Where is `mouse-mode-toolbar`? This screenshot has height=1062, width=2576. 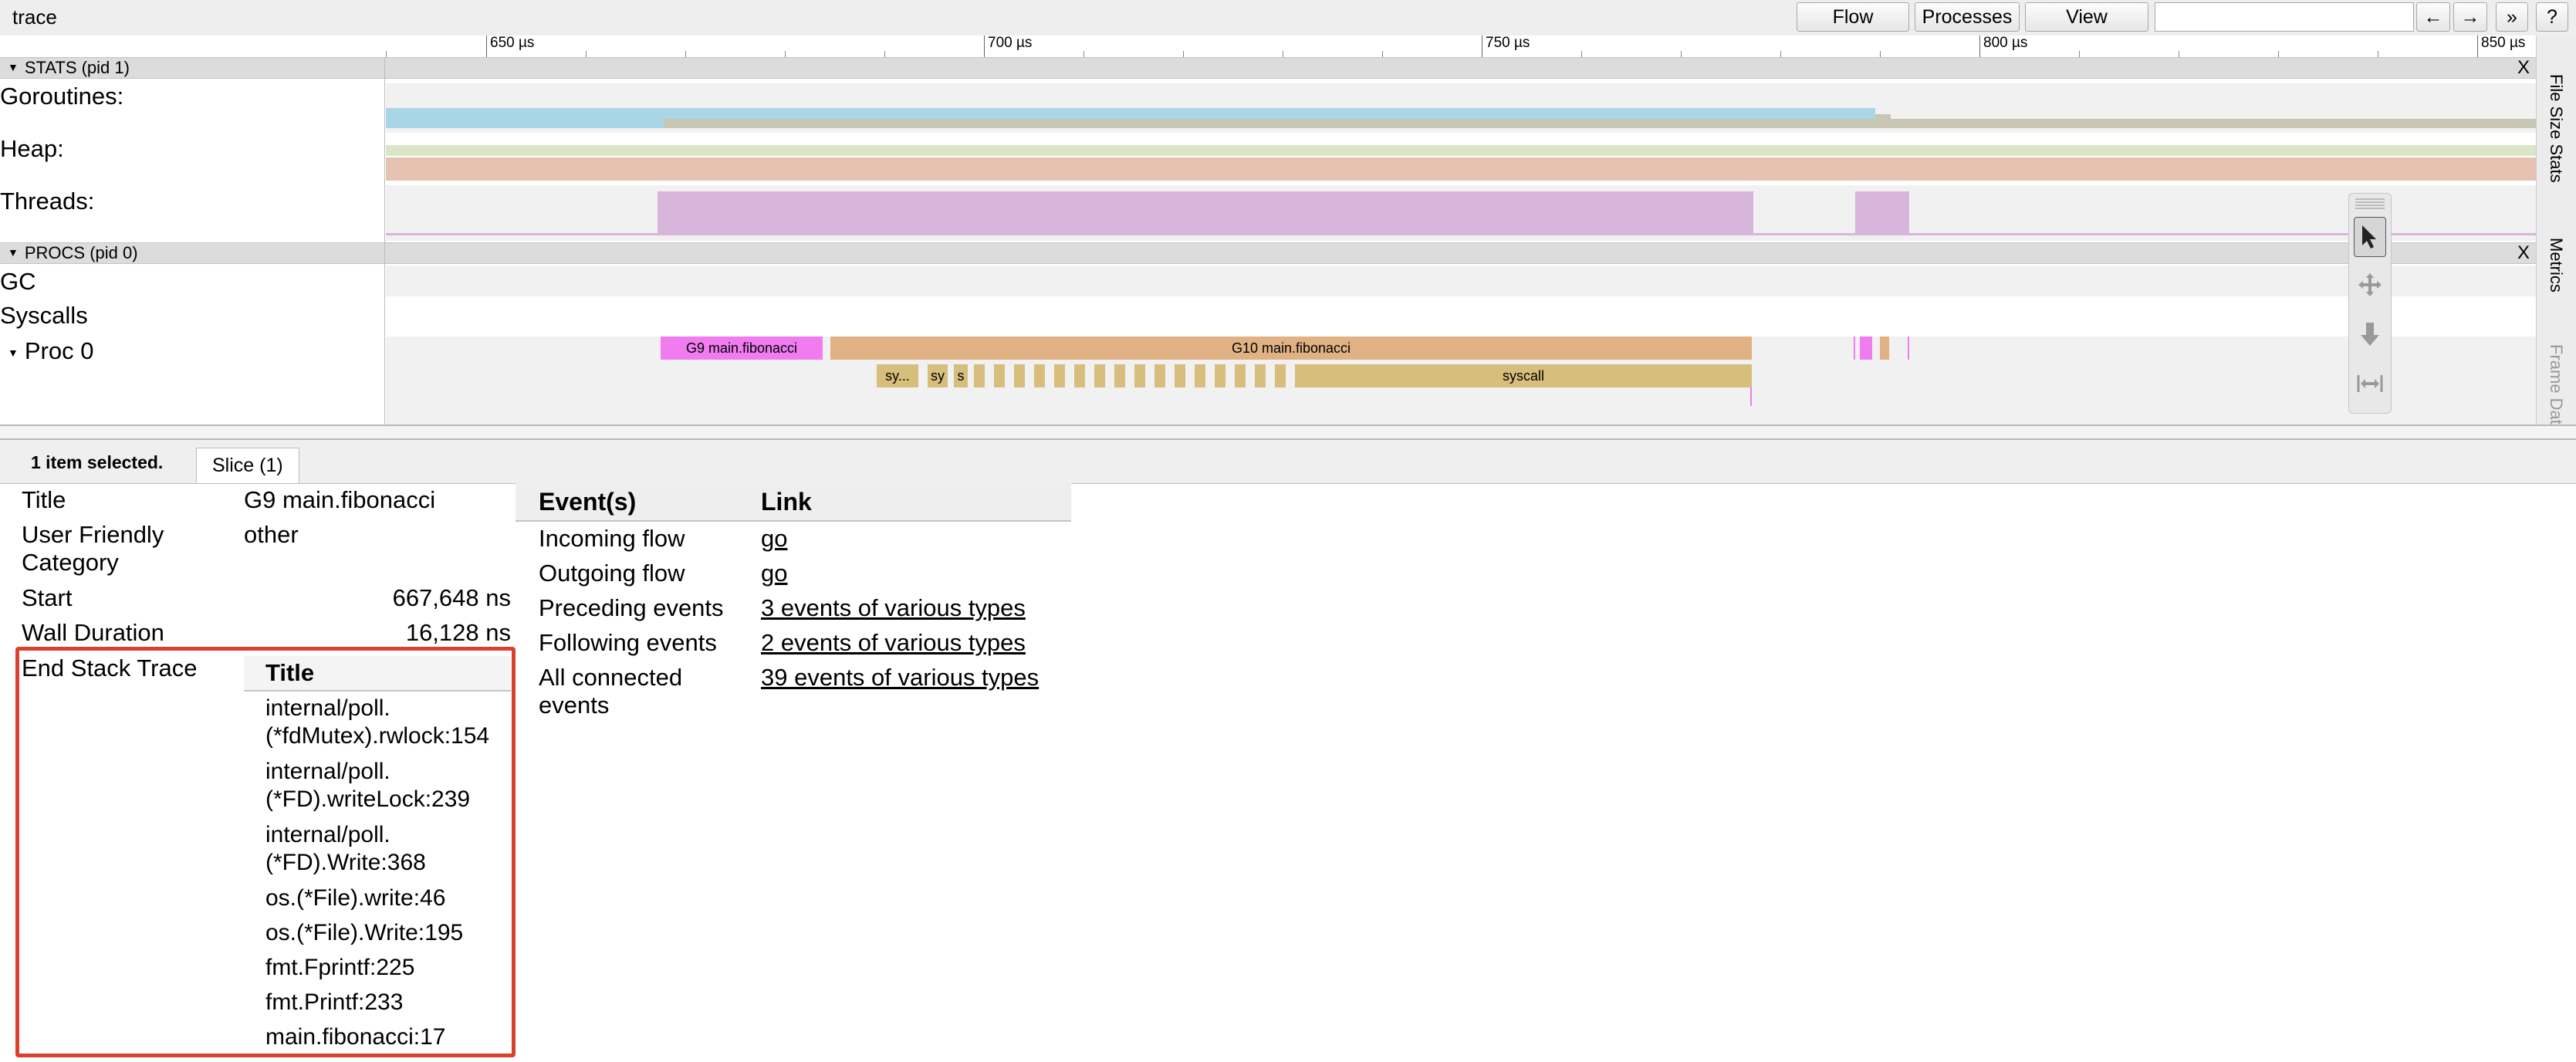 mouse-mode-toolbar is located at coordinates (2370, 303).